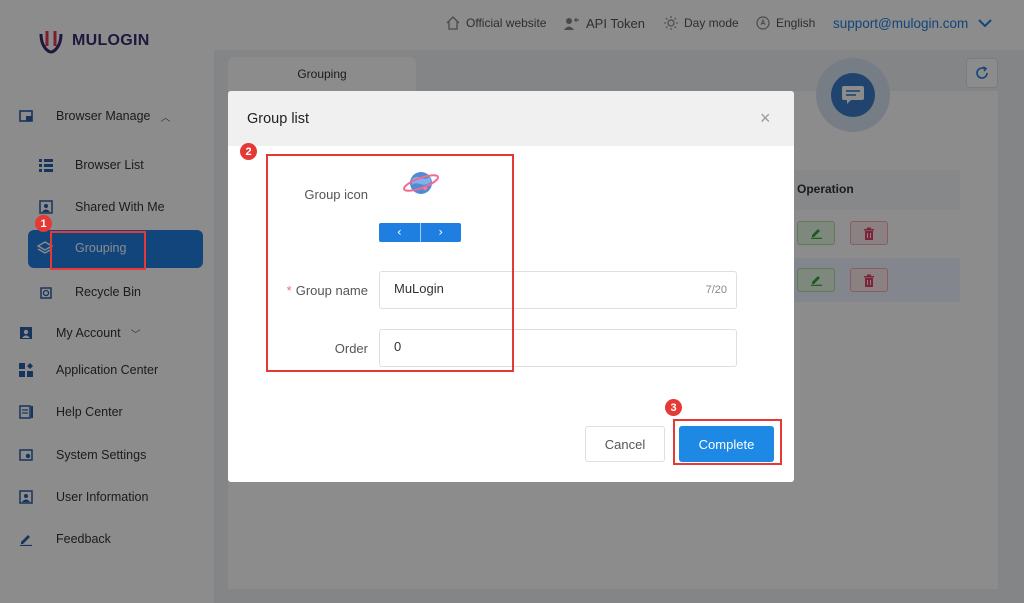  Describe the element at coordinates (248, 151) in the screenshot. I see `step-badge-2: 2` at that location.